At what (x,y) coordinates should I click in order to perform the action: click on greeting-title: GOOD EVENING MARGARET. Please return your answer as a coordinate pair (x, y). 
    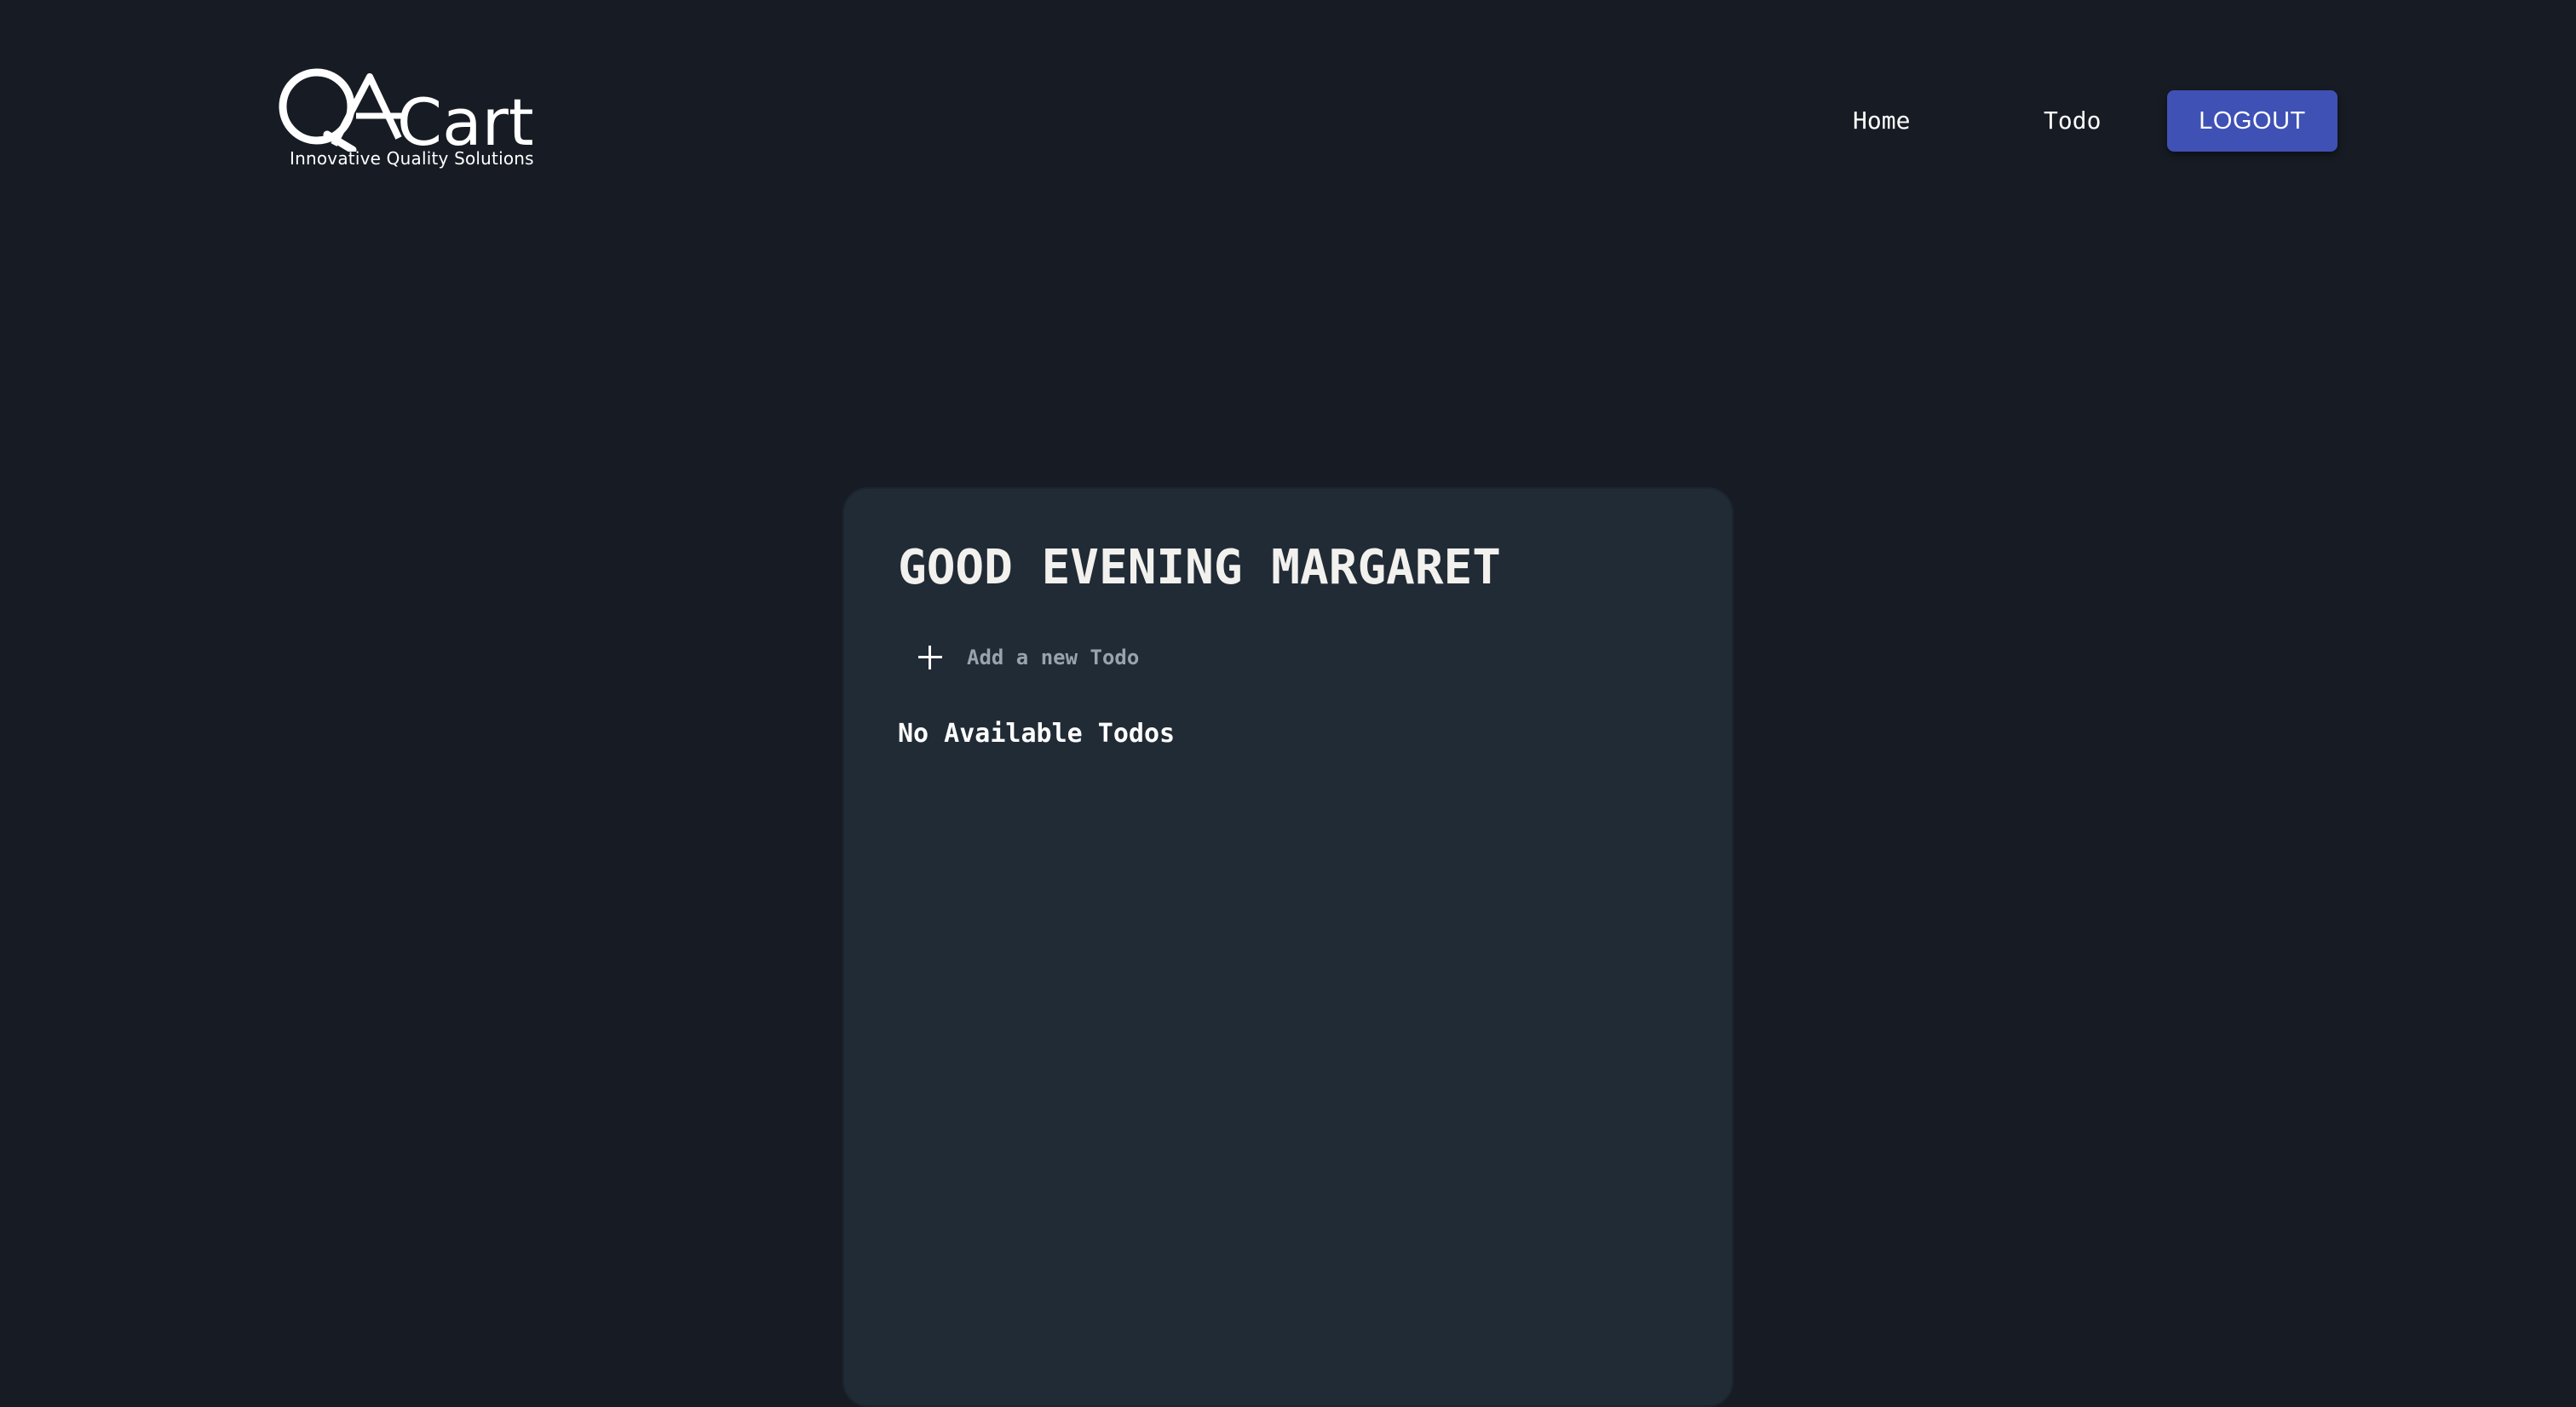
    Looking at the image, I should click on (1200, 567).